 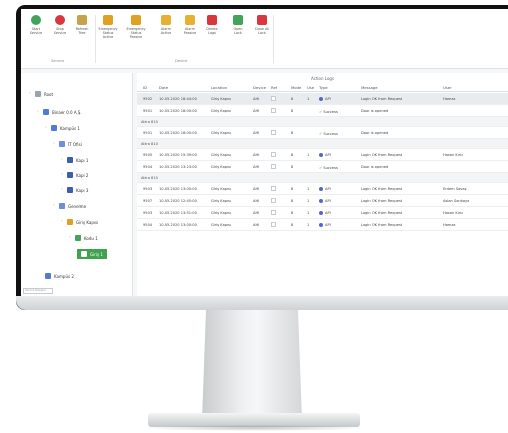 What do you see at coordinates (82, 175) in the screenshot?
I see `tree-node-label: Kapı 2` at bounding box center [82, 175].